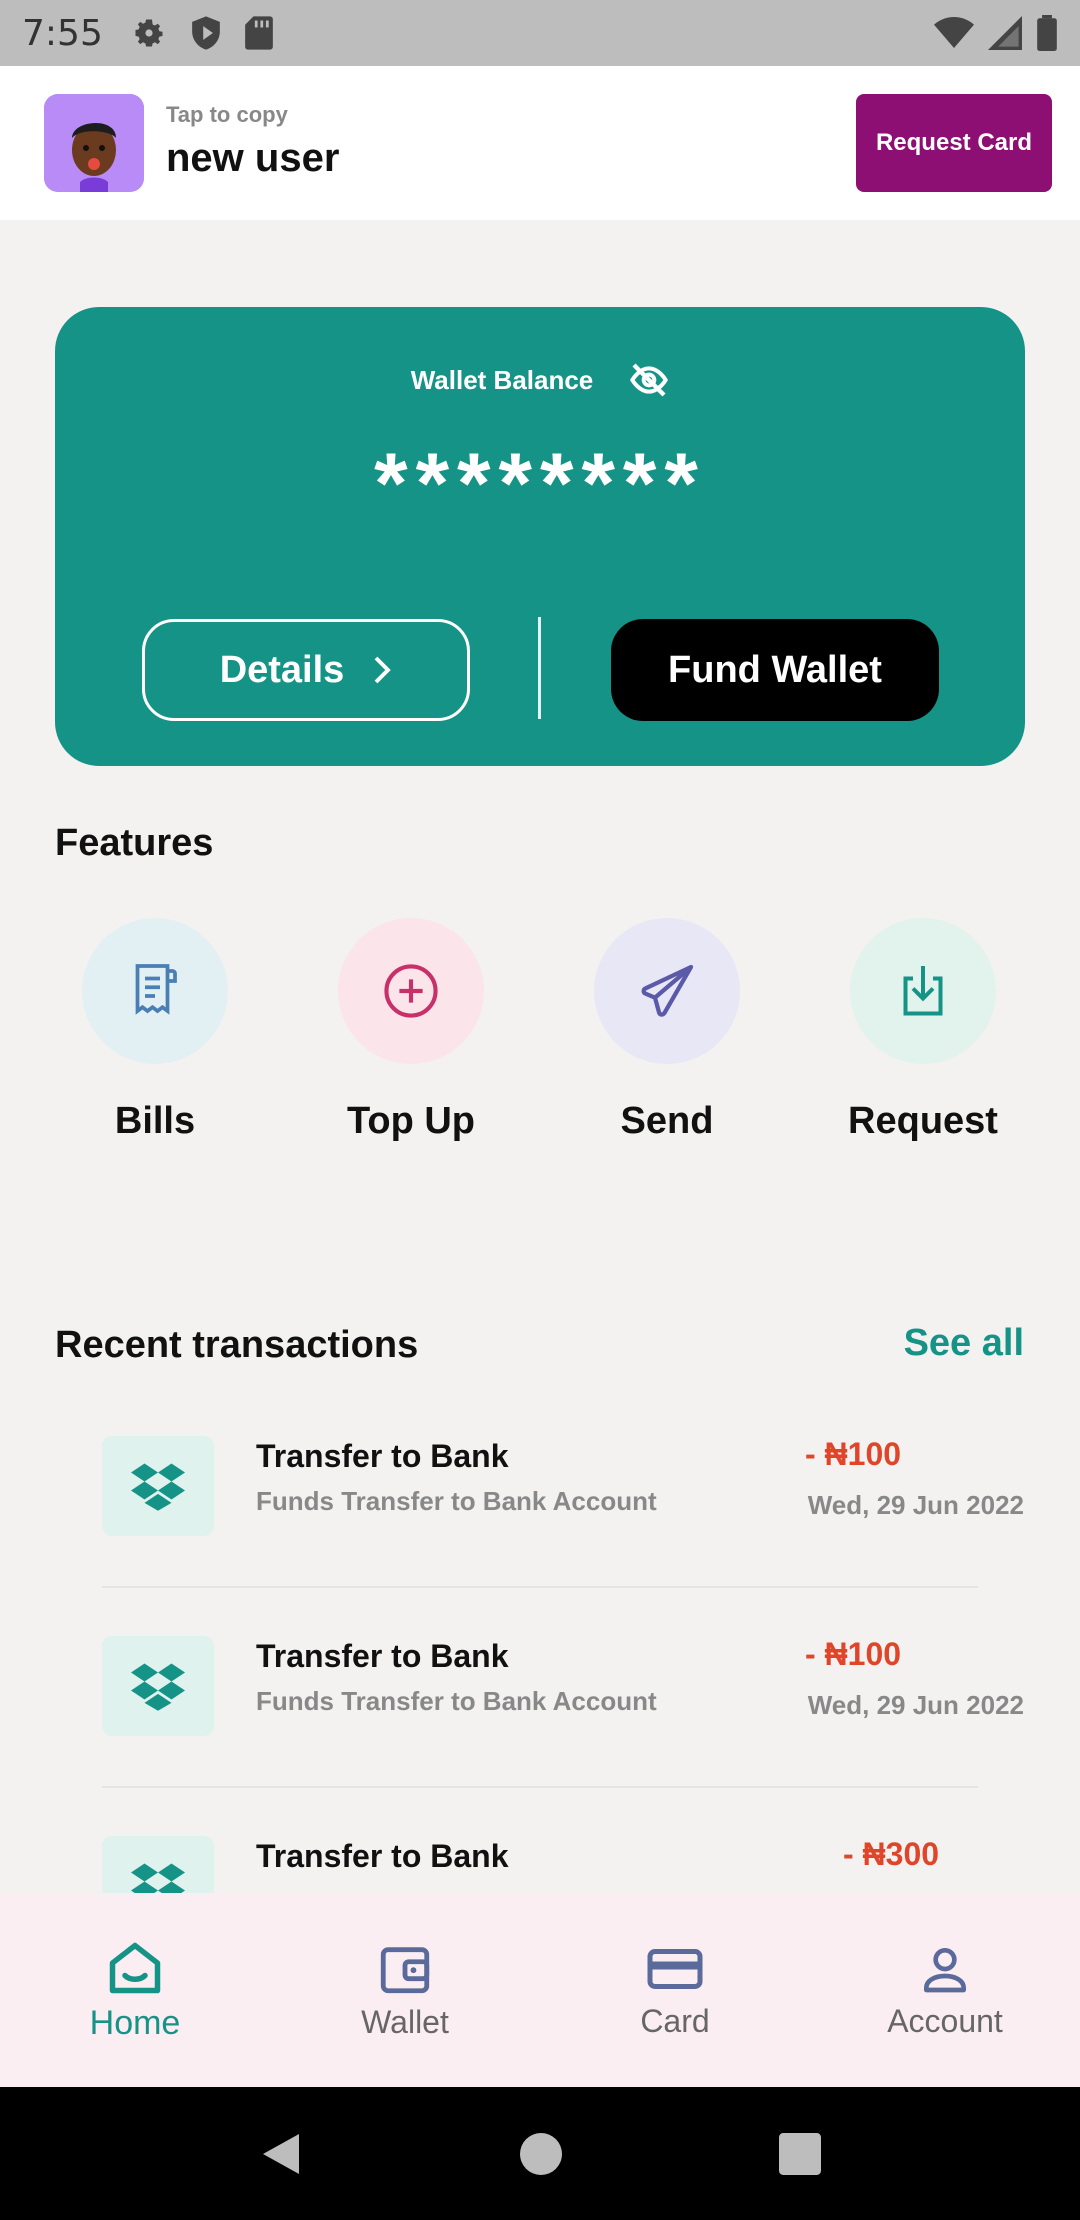 The image size is (1080, 2220). Describe the element at coordinates (135, 1967) in the screenshot. I see `home-icon` at that location.